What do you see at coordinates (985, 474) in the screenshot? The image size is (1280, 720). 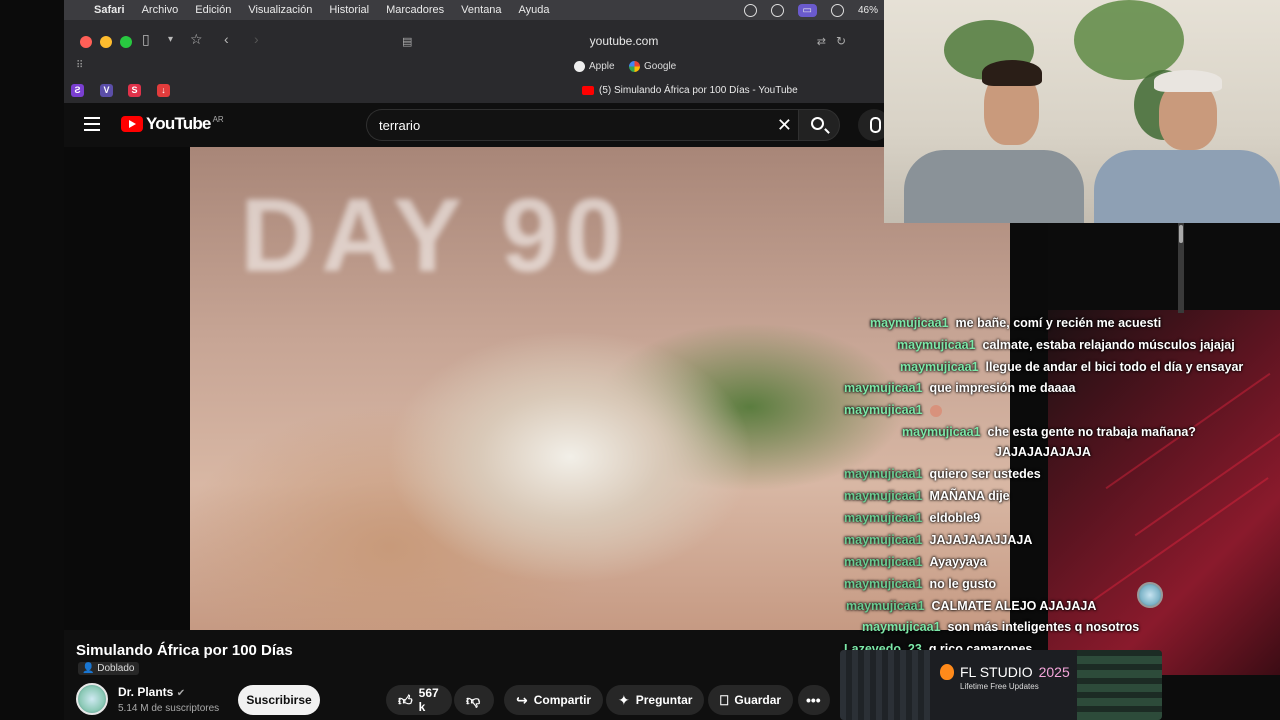 I see `chat-text: quiero ser ustedes` at bounding box center [985, 474].